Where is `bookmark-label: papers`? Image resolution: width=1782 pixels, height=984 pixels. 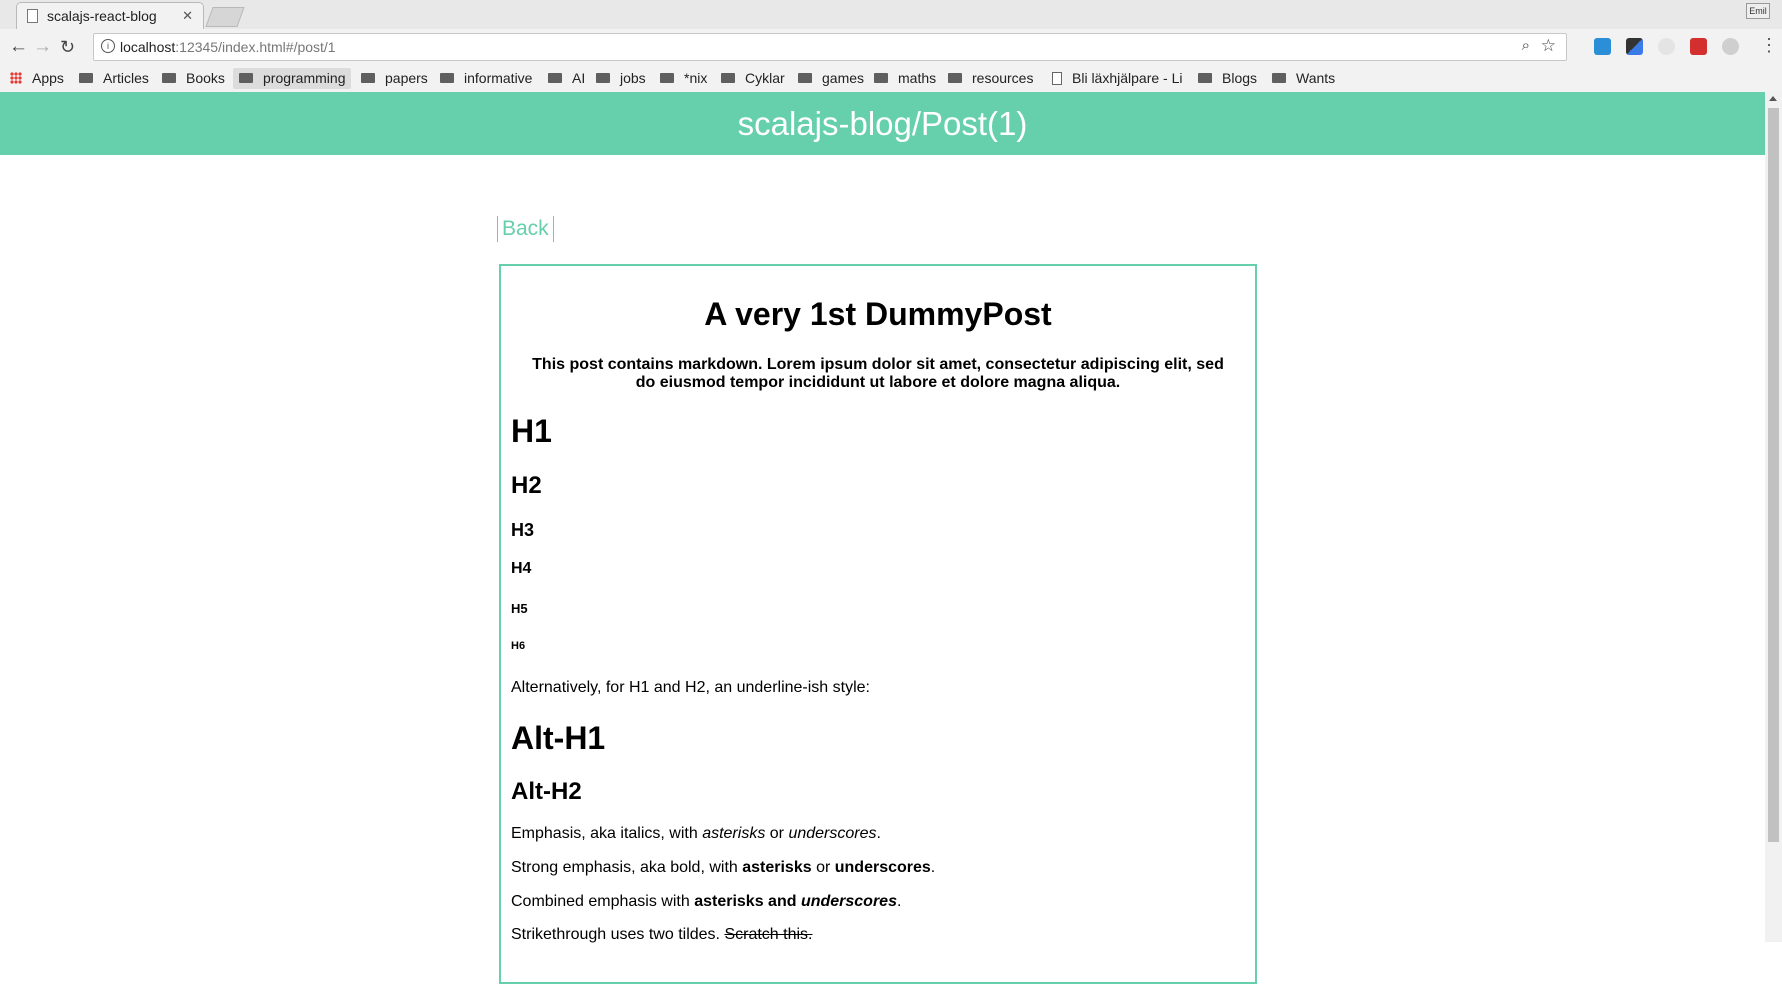 bookmark-label: papers is located at coordinates (406, 78).